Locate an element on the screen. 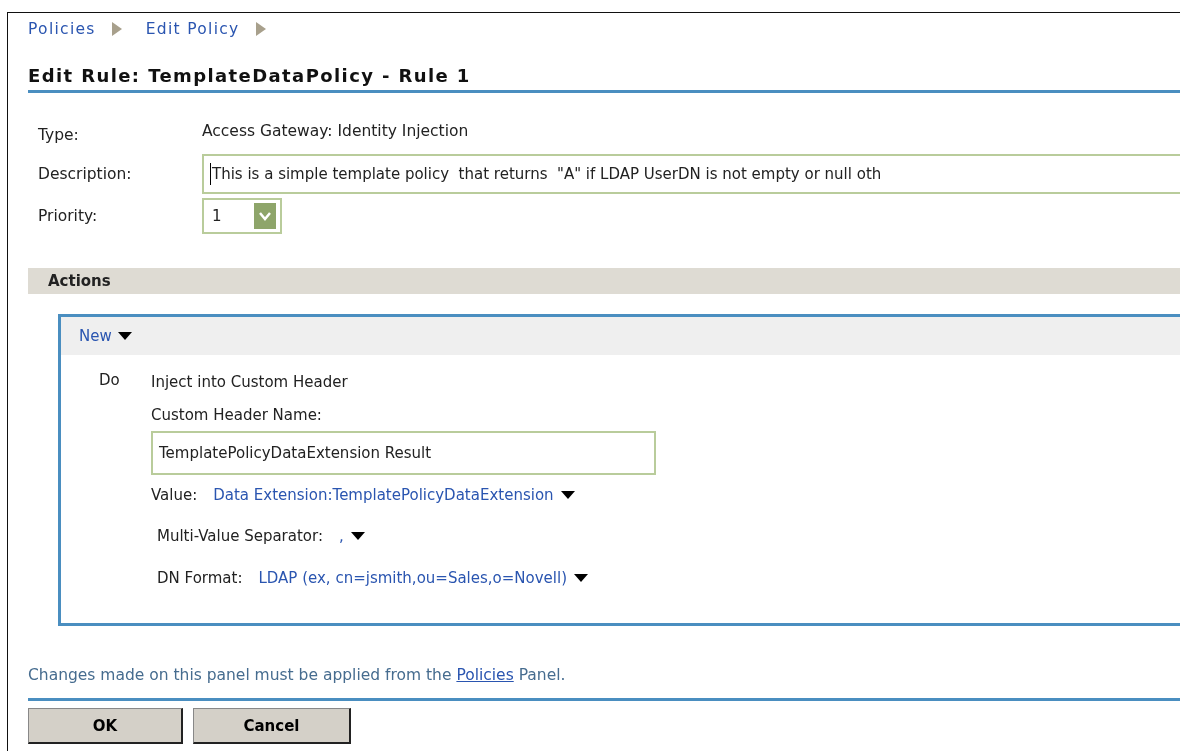 The width and height of the screenshot is (1180, 751). breadcrumb-link: Policies is located at coordinates (62, 29).